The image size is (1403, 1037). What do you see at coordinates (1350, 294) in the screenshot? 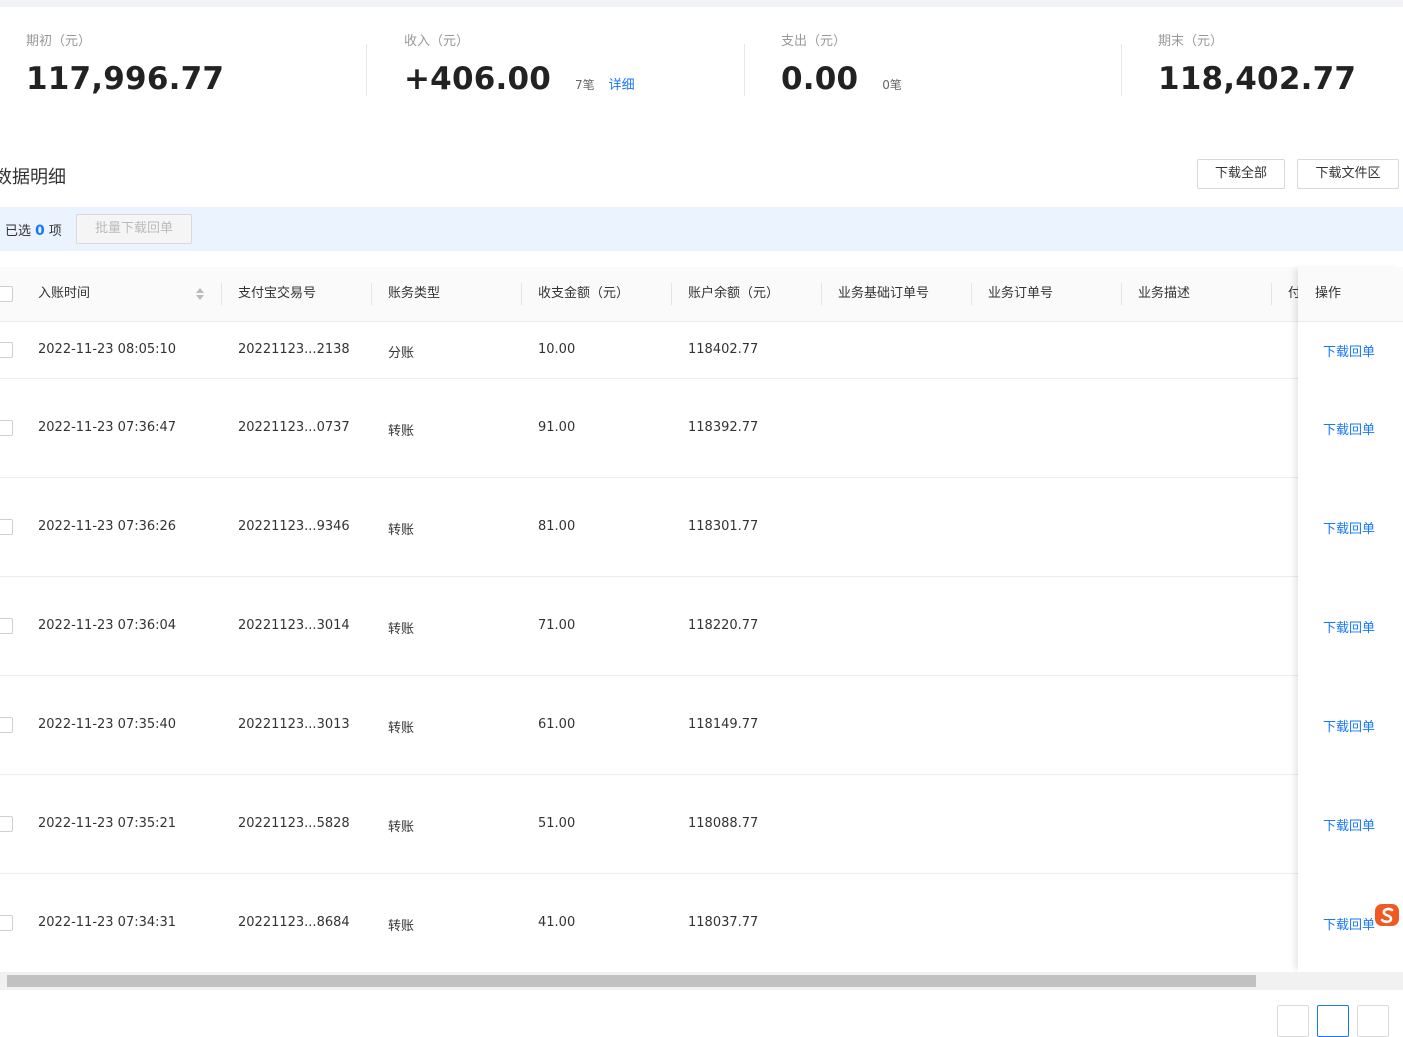
I see `action-column-header: 操作` at bounding box center [1350, 294].